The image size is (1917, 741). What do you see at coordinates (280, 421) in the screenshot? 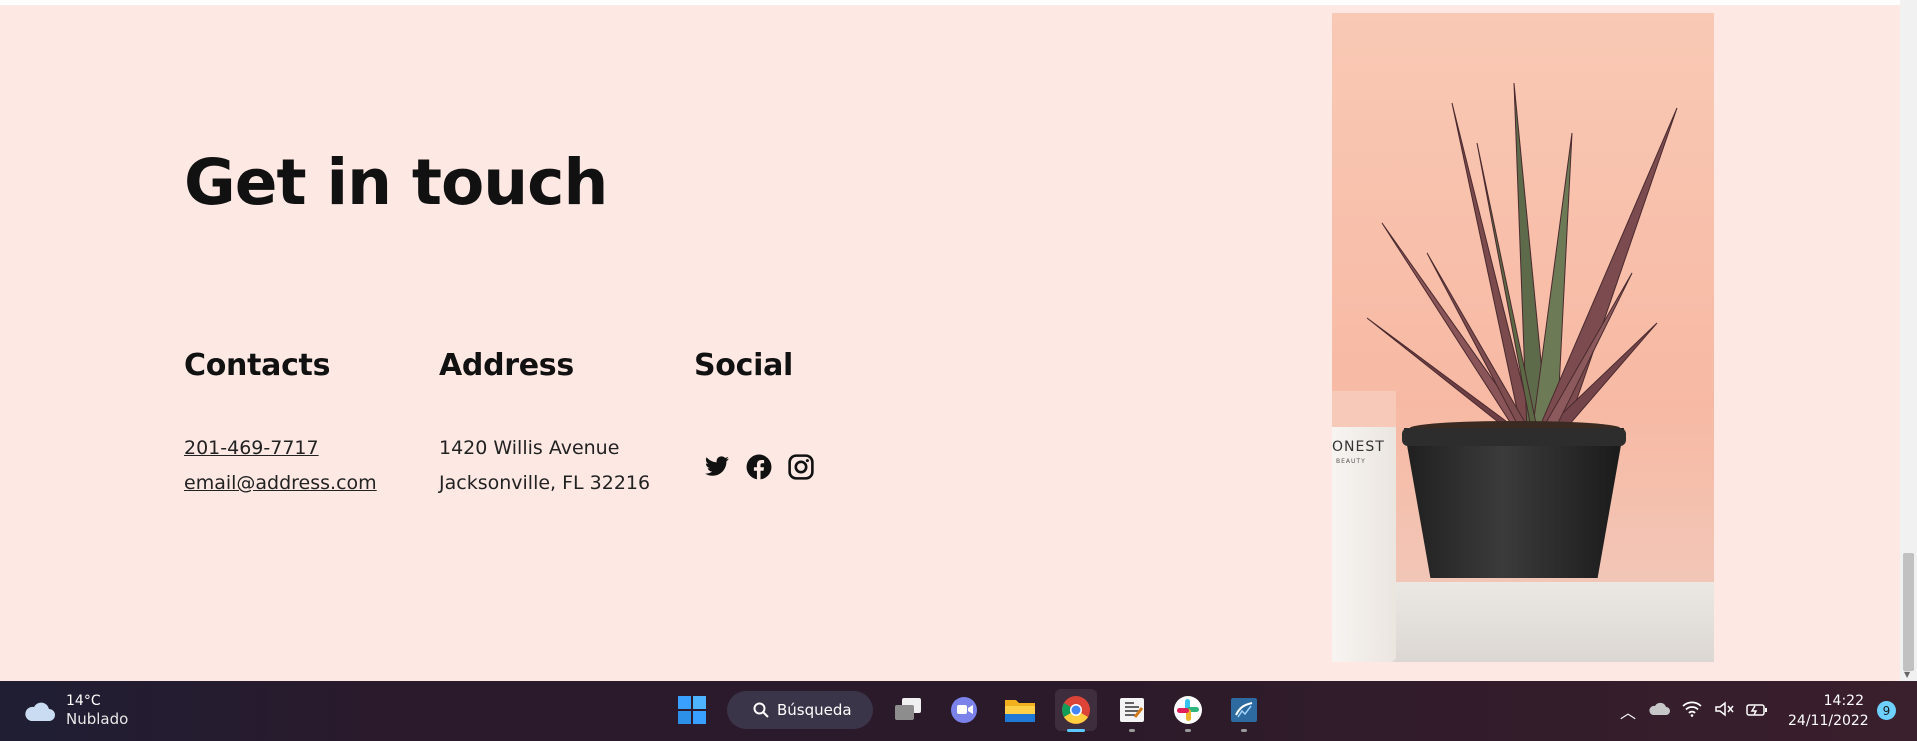
I see `contacts-column: Contacts 201-469-7717 email@address.com` at bounding box center [280, 421].